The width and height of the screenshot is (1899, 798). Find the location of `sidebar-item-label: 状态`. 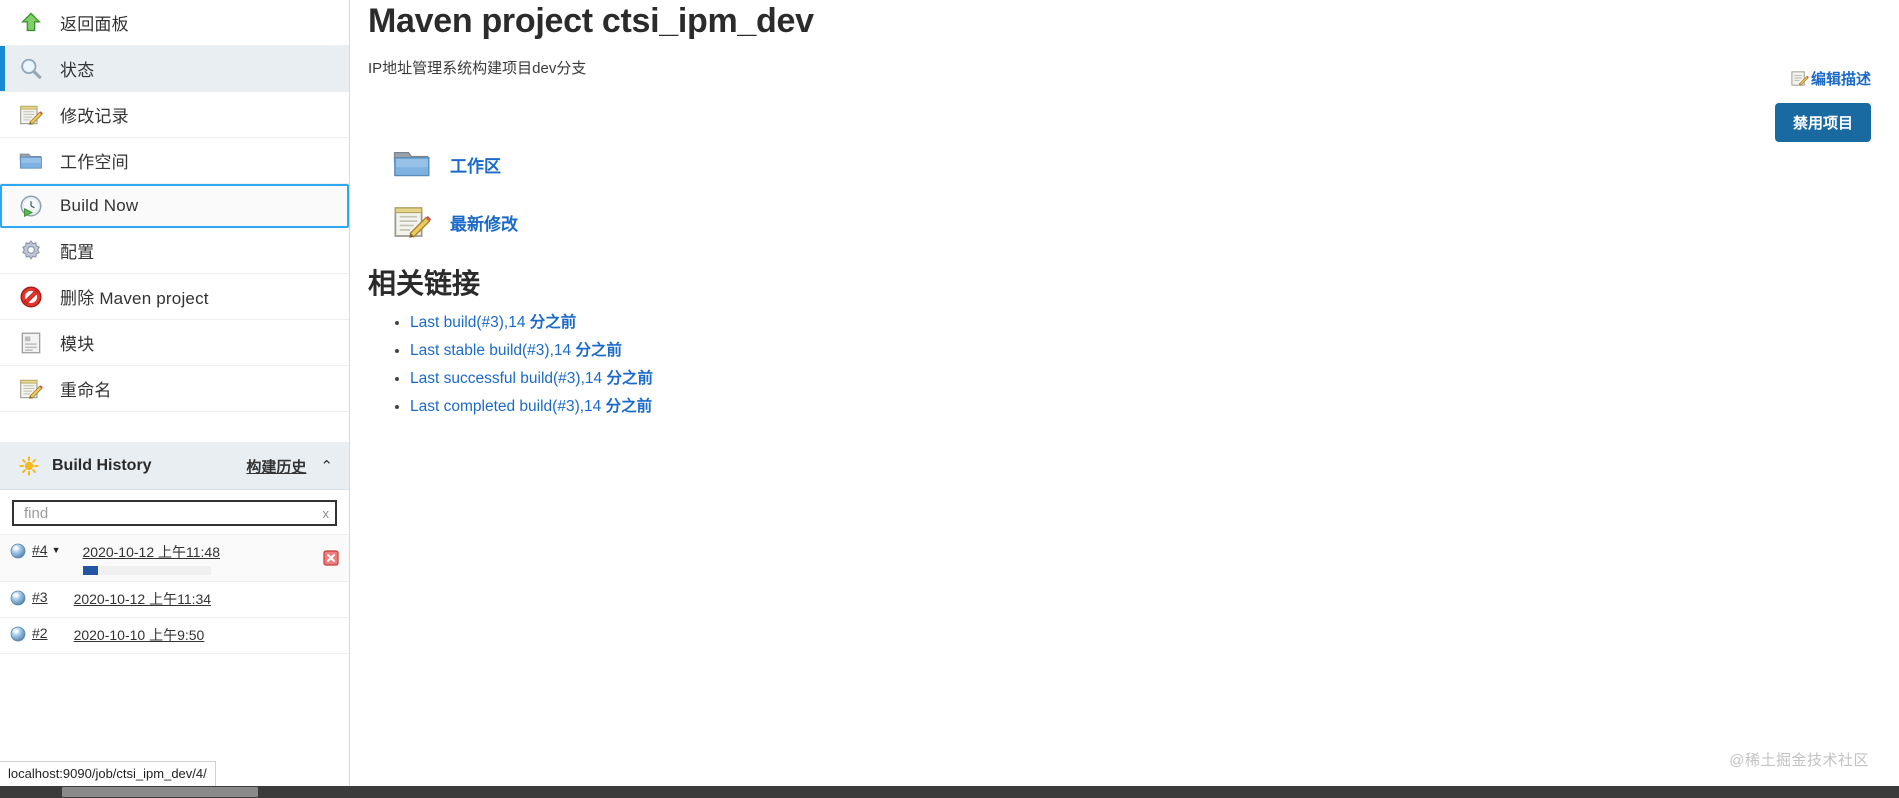

sidebar-item-label: 状态 is located at coordinates (77, 70).